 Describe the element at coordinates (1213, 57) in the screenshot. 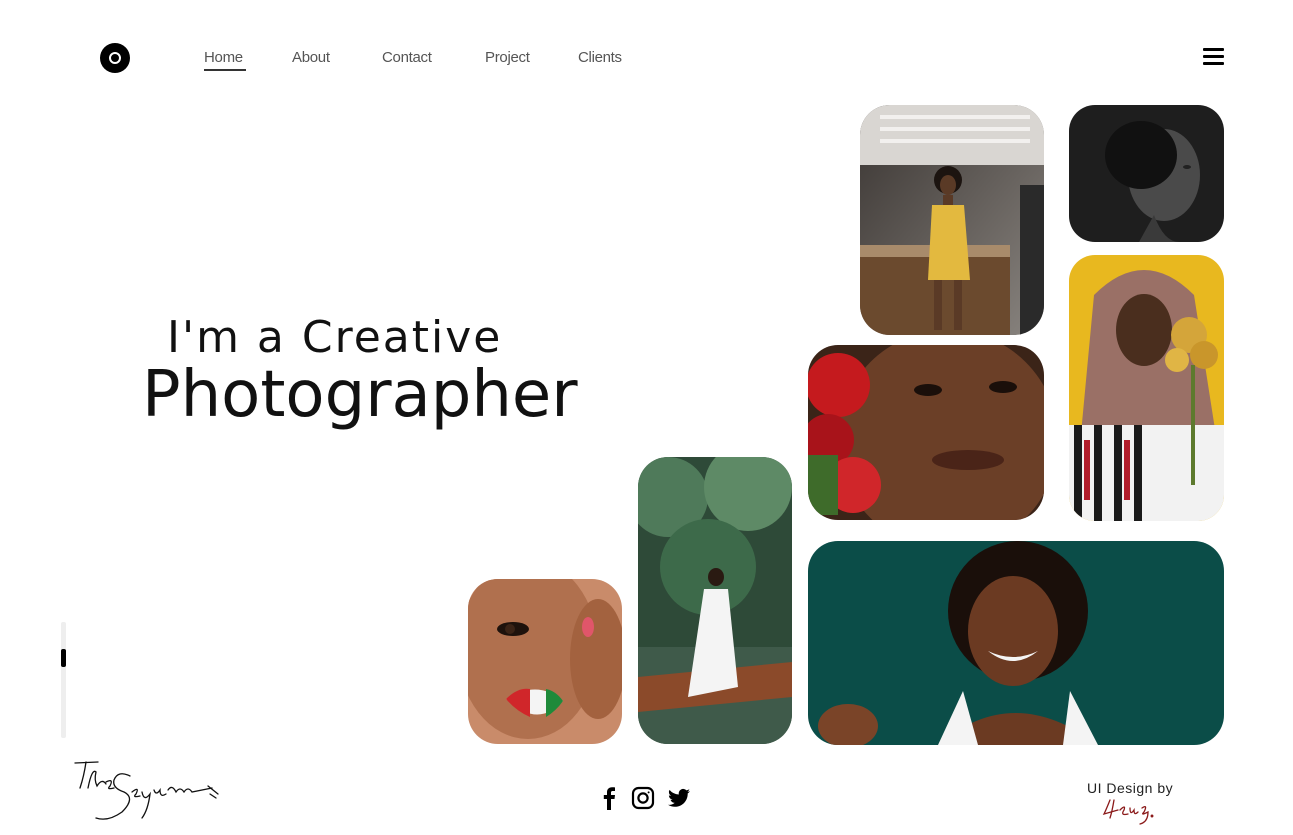

I see `hamburger-menu-icon` at that location.